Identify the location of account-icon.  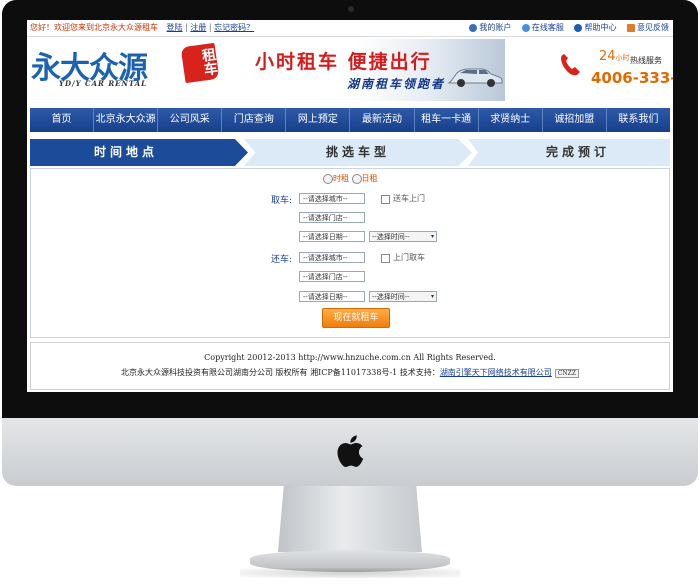
(473, 28).